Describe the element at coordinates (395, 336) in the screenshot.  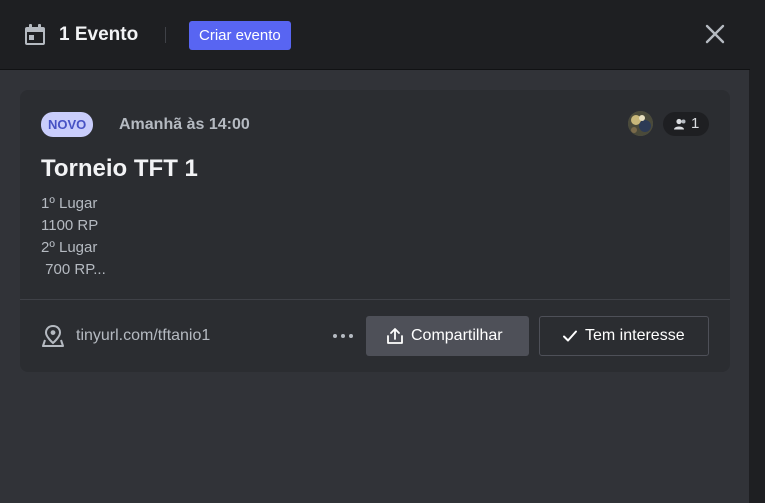
I see `share-icon` at that location.